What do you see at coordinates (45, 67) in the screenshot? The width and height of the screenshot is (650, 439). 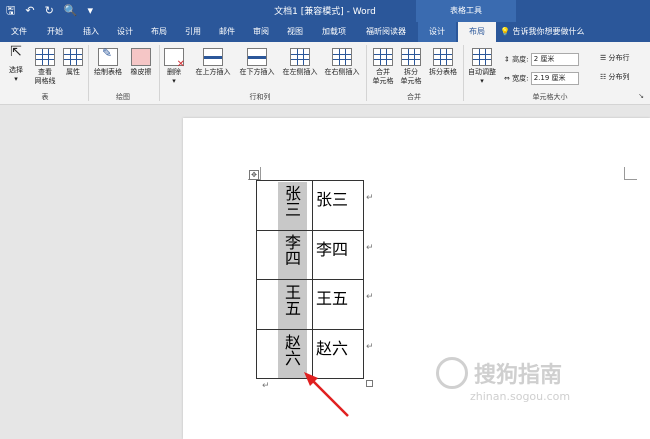 I see `view-gridlines-button: 查看 网格线` at bounding box center [45, 67].